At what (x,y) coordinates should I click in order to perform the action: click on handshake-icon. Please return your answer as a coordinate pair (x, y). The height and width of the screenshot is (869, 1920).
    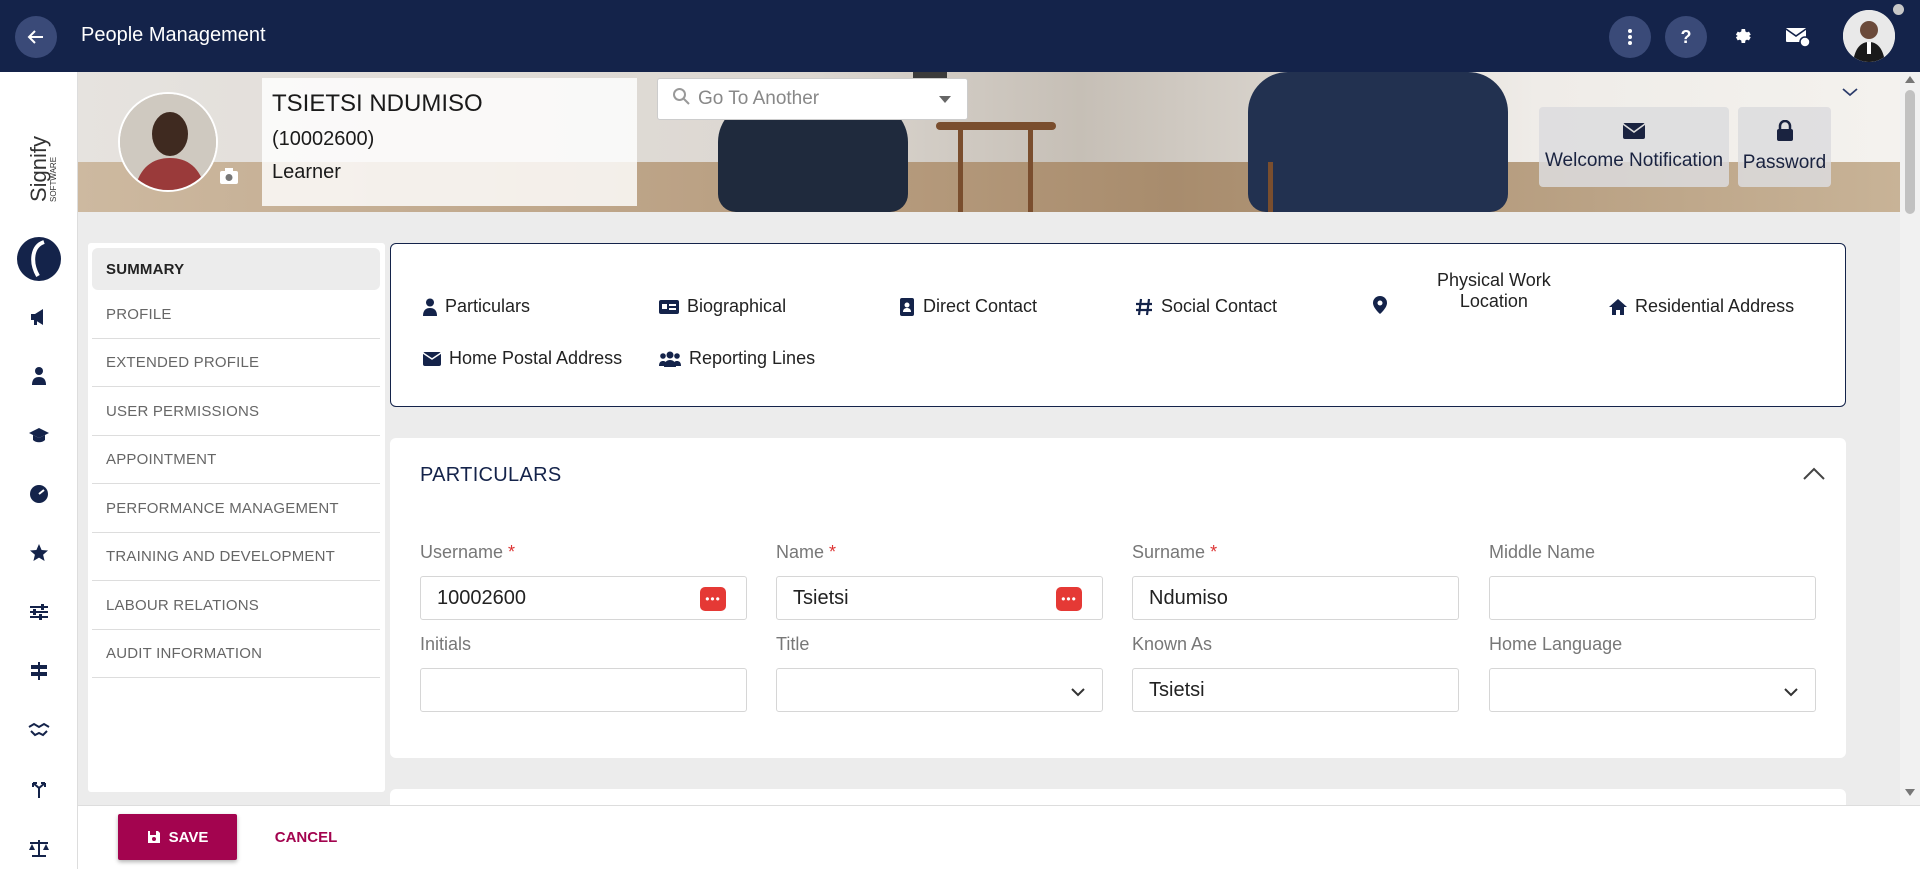
    Looking at the image, I should click on (39, 729).